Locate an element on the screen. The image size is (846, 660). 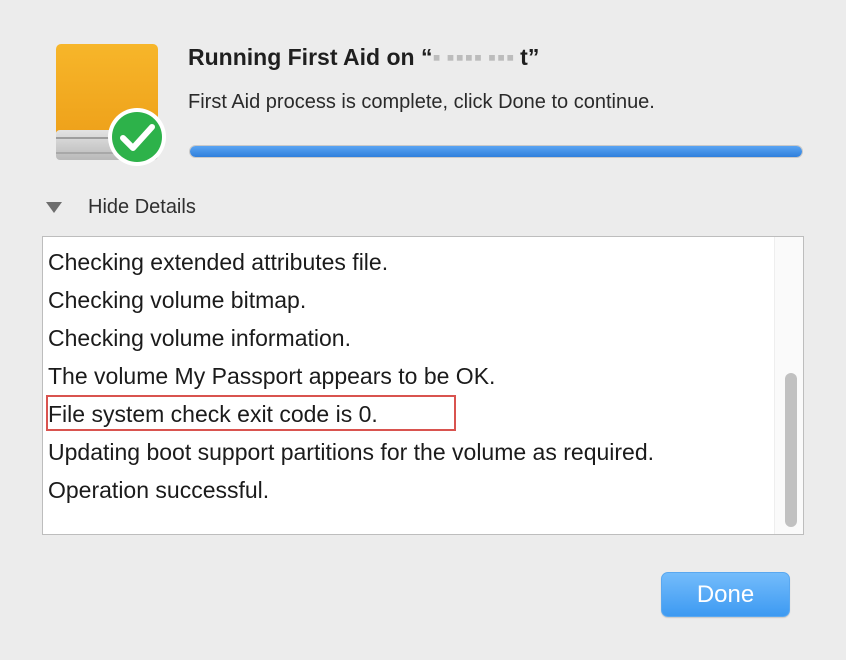
log-line: The volume My Passport appears to be OK. is located at coordinates (272, 376).